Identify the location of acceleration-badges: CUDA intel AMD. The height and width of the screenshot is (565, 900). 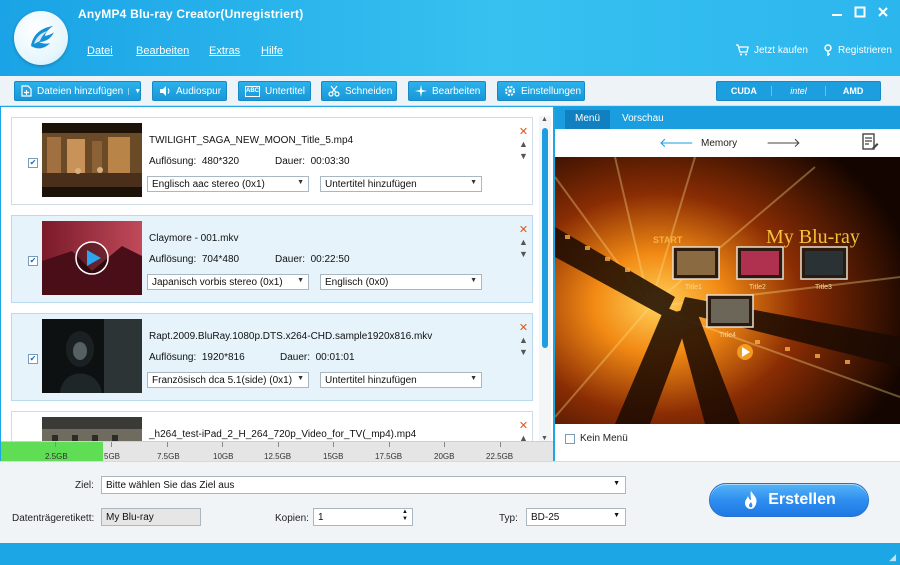
(798, 91).